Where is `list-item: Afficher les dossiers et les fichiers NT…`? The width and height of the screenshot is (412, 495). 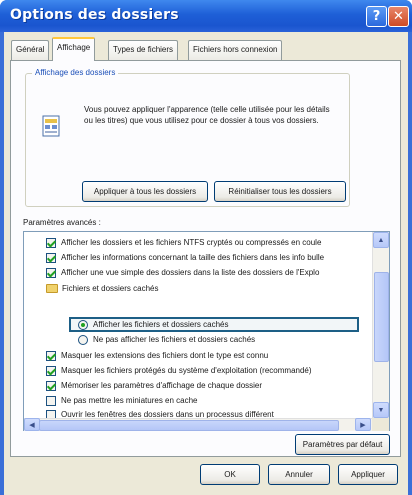 list-item: Afficher les dossiers et les fichiers NT… is located at coordinates (183, 242).